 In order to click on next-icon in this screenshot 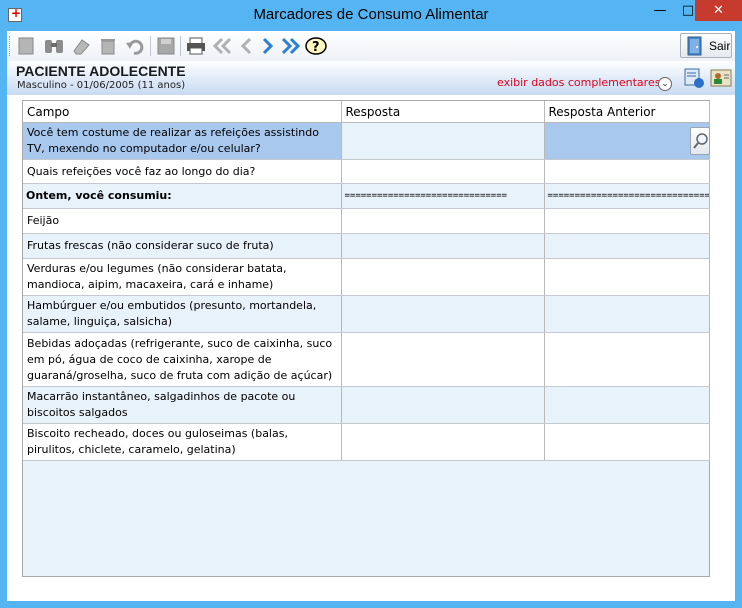, I will do `click(268, 46)`.